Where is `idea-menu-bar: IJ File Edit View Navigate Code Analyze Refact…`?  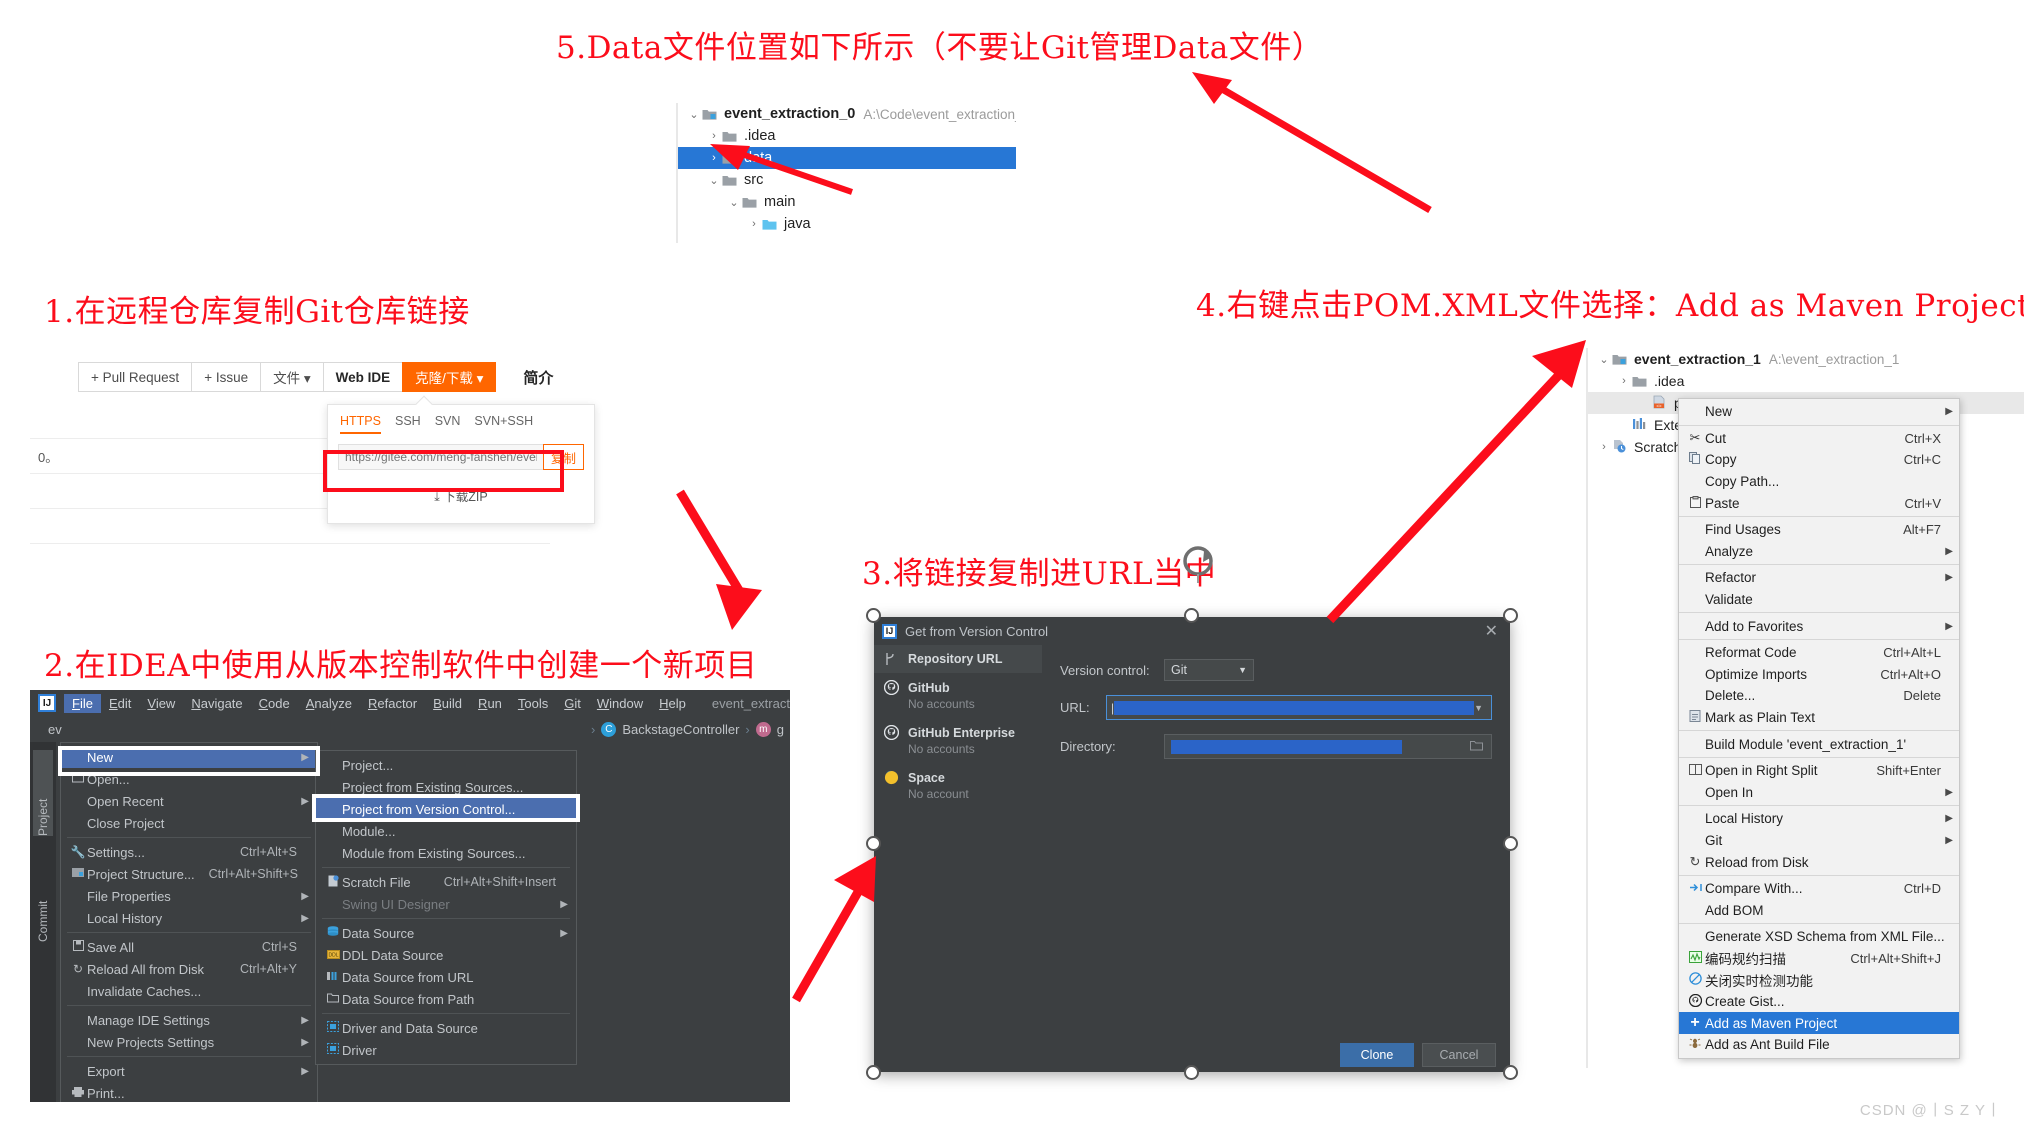 idea-menu-bar: IJ File Edit View Navigate Code Analyze Refact… is located at coordinates (410, 703).